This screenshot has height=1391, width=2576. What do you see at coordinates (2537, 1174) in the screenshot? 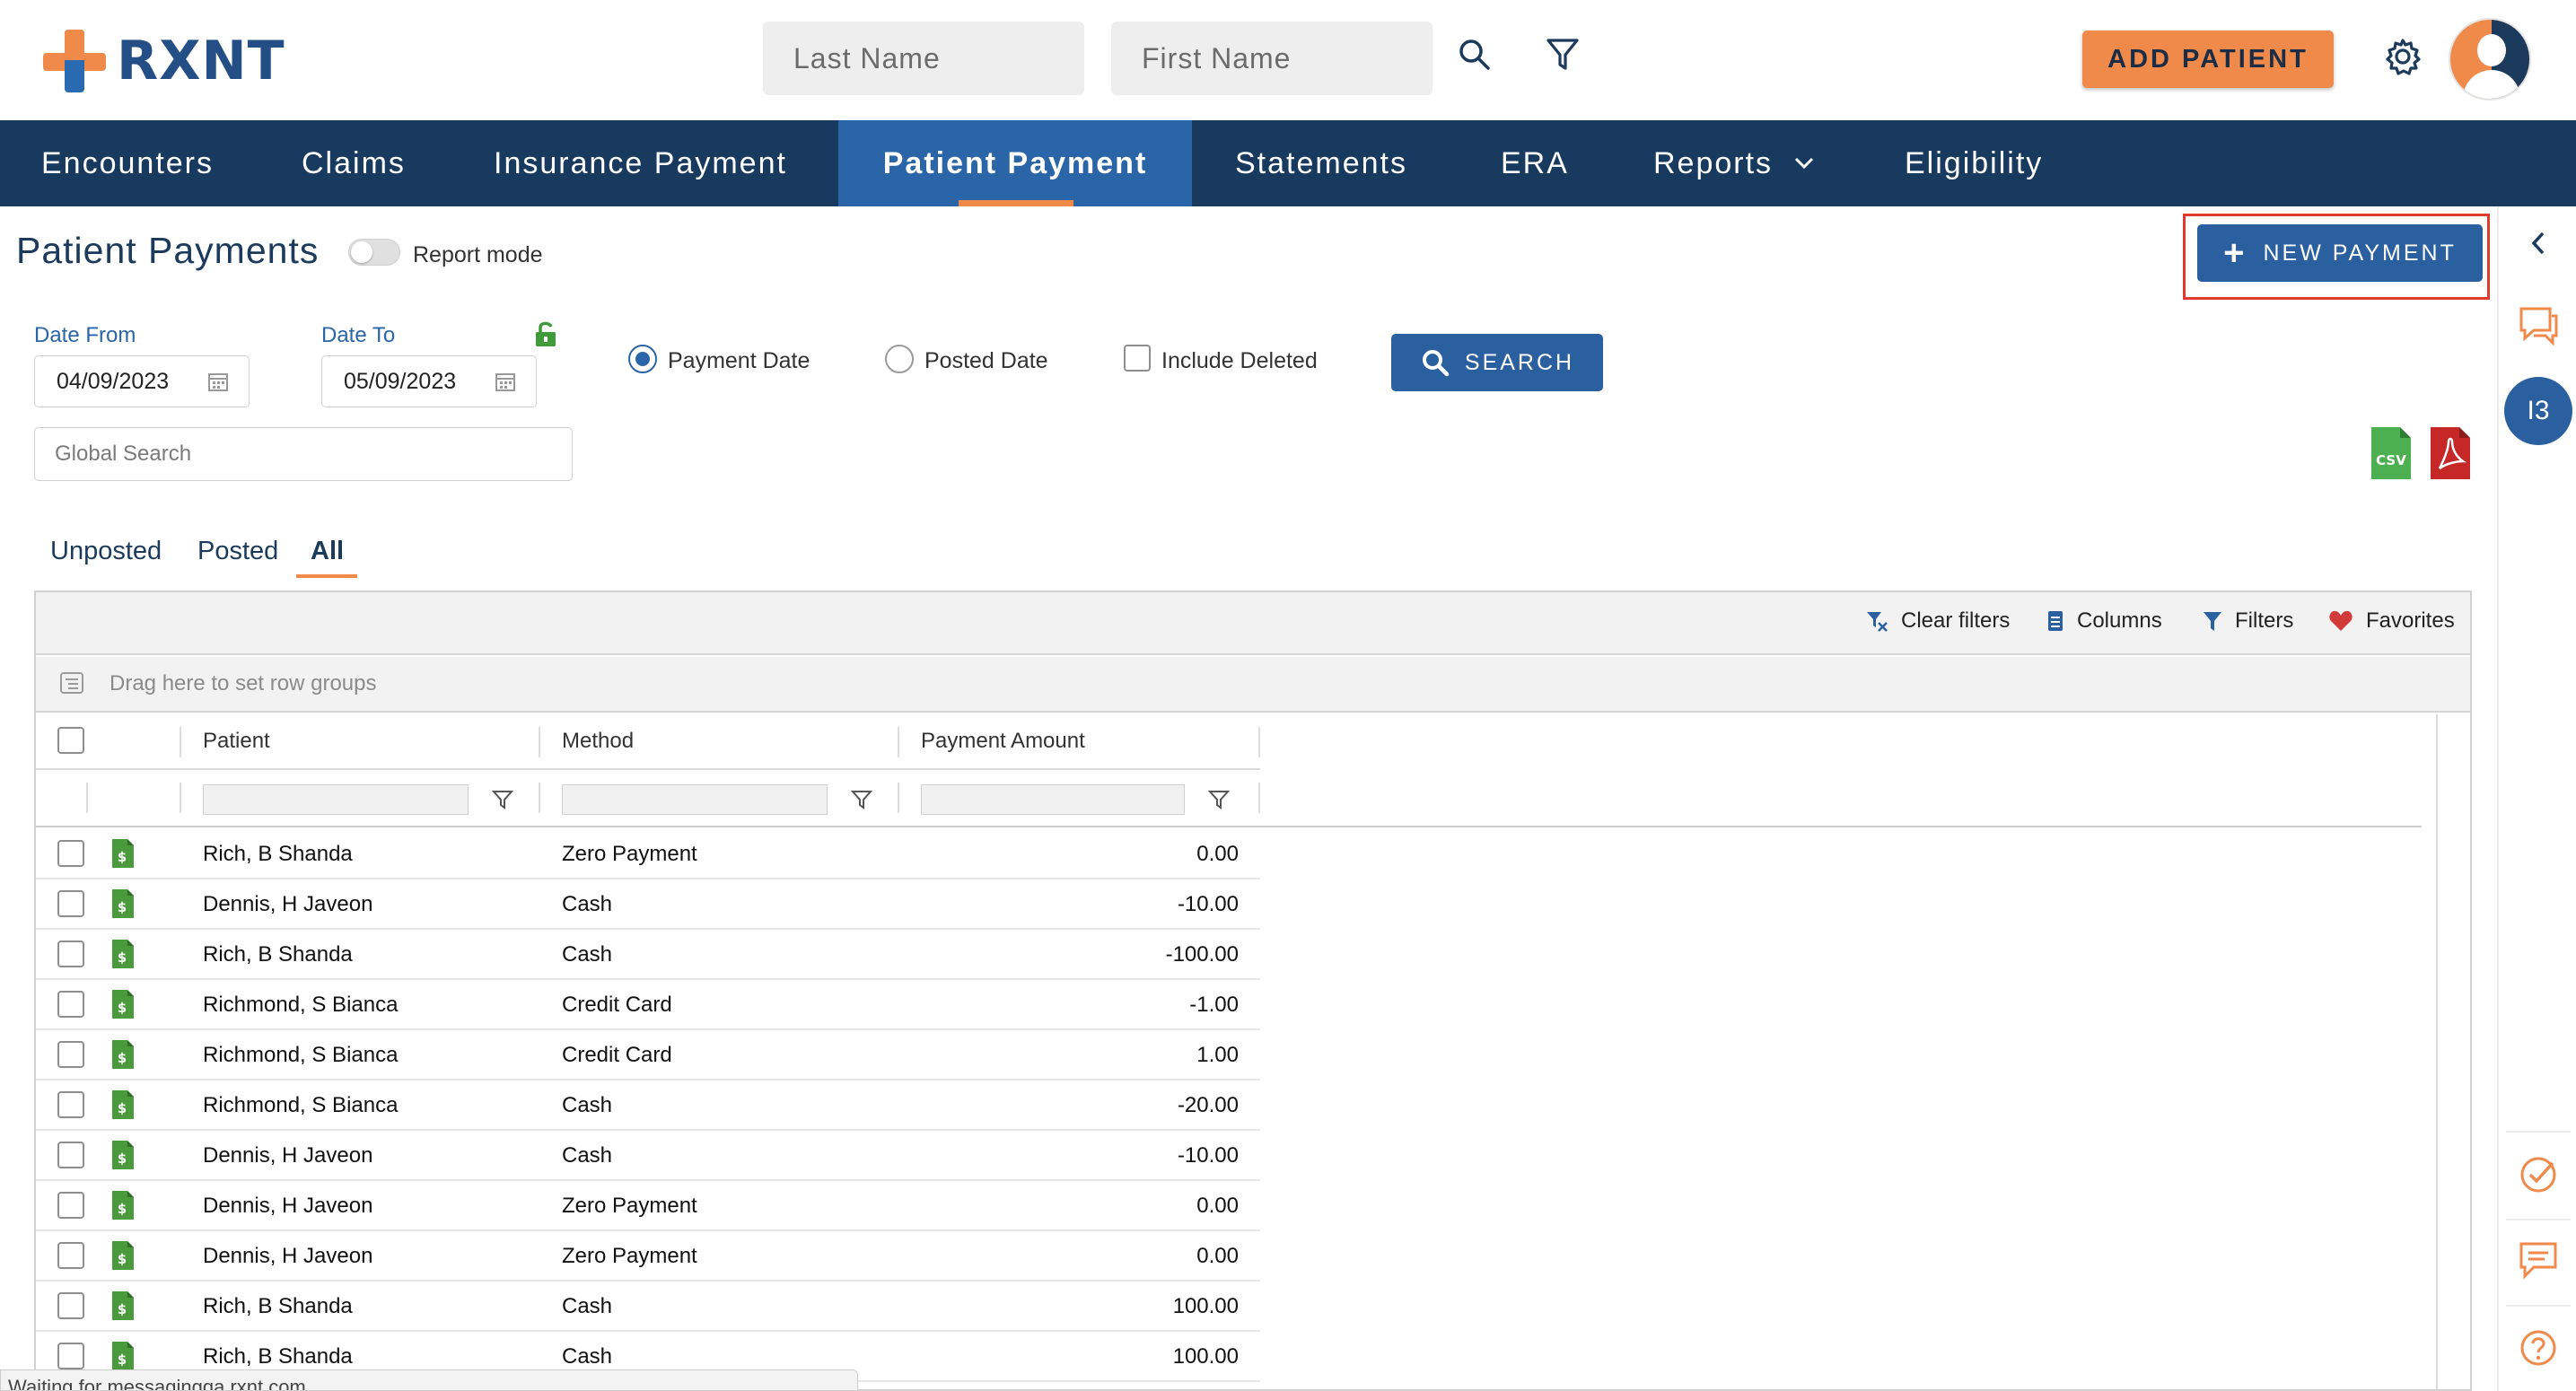
I see `tasks-check-icon` at bounding box center [2537, 1174].